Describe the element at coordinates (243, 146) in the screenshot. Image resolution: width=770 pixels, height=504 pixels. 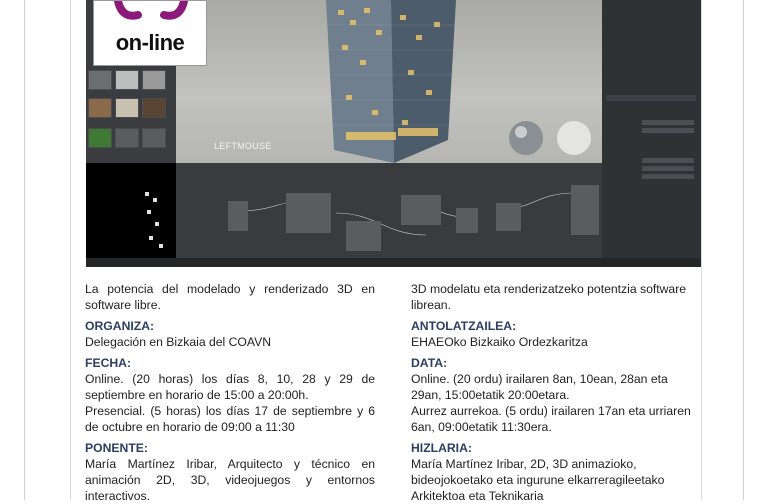
I see `viewport-status-label: LEFTMOUSE` at that location.